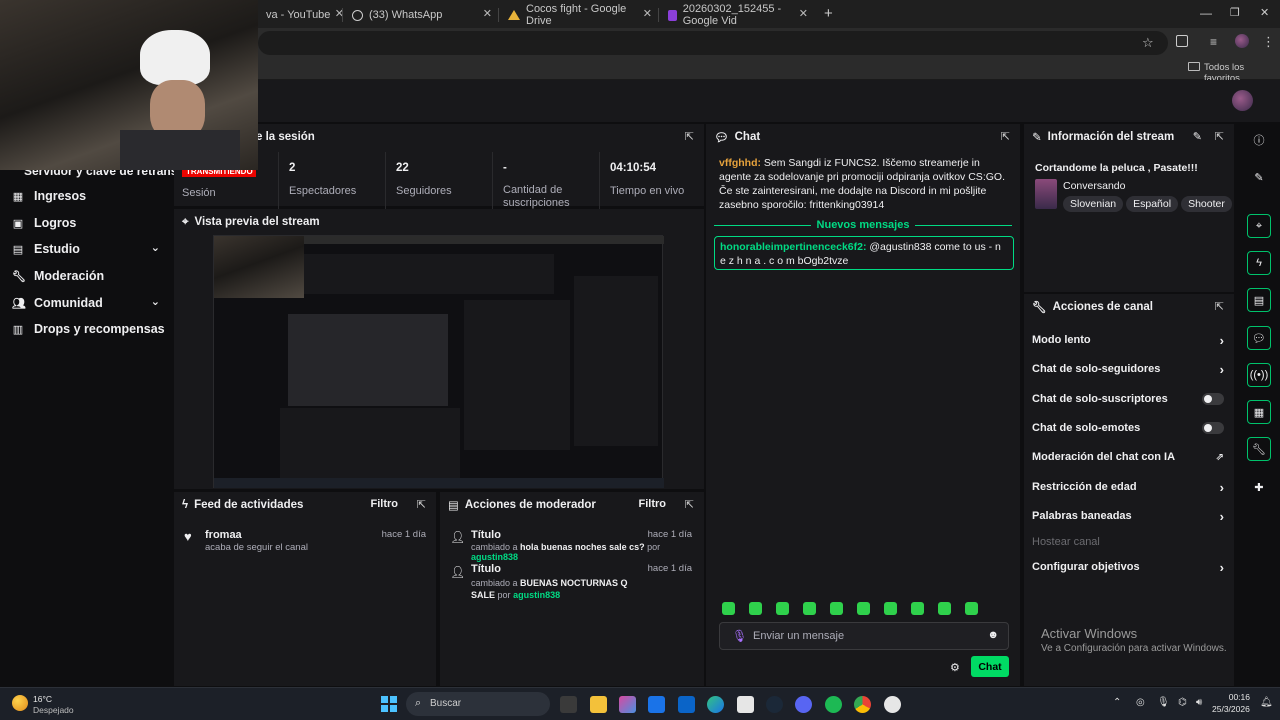  What do you see at coordinates (1259, 487) in the screenshot?
I see `add-action-icon: ✚` at bounding box center [1259, 487].